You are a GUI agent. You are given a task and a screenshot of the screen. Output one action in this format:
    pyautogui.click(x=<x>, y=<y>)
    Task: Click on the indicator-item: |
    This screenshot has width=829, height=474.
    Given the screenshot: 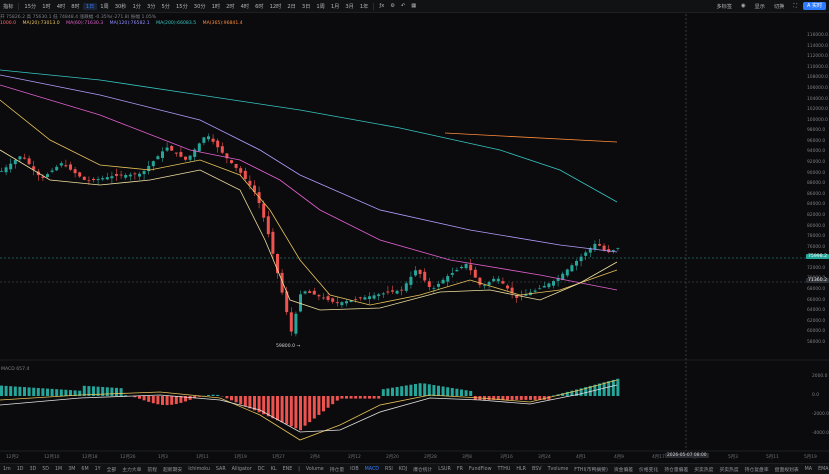 What is the action you would take?
    pyautogui.click(x=299, y=469)
    